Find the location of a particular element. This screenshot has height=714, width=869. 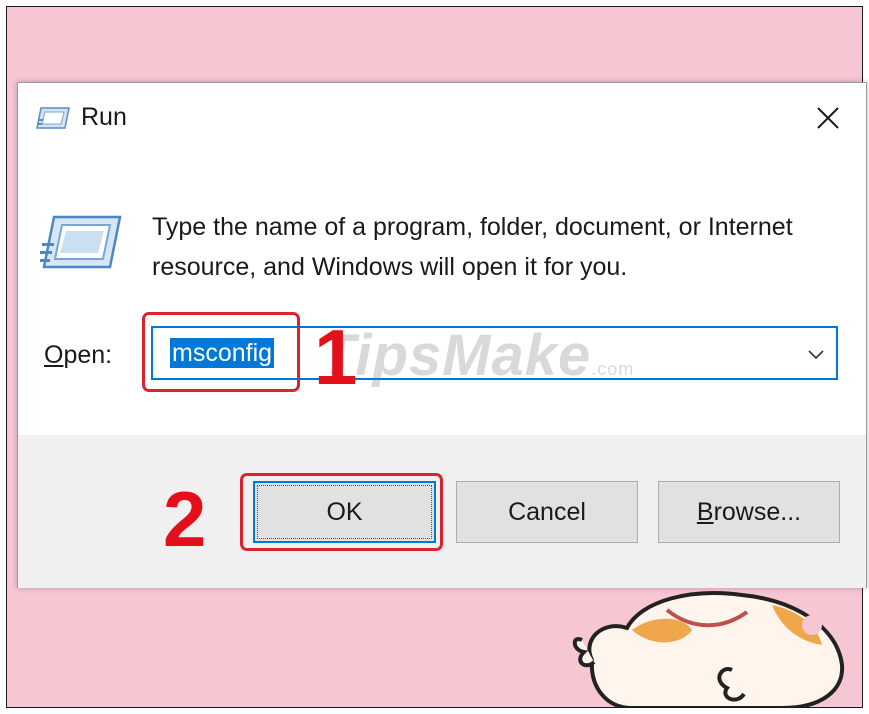

cancel-button: Cancel is located at coordinates (547, 512).